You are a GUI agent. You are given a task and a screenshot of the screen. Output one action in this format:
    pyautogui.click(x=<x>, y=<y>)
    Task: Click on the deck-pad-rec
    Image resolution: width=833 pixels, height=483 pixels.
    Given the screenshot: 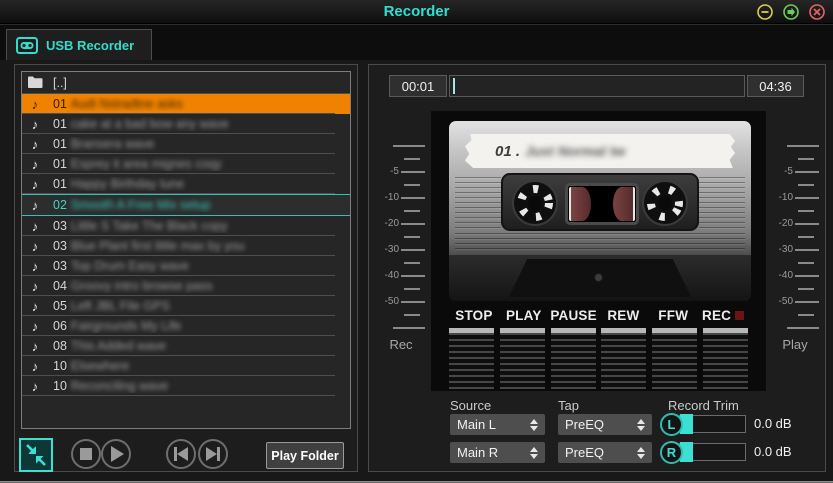 What is the action you would take?
    pyautogui.click(x=725, y=358)
    